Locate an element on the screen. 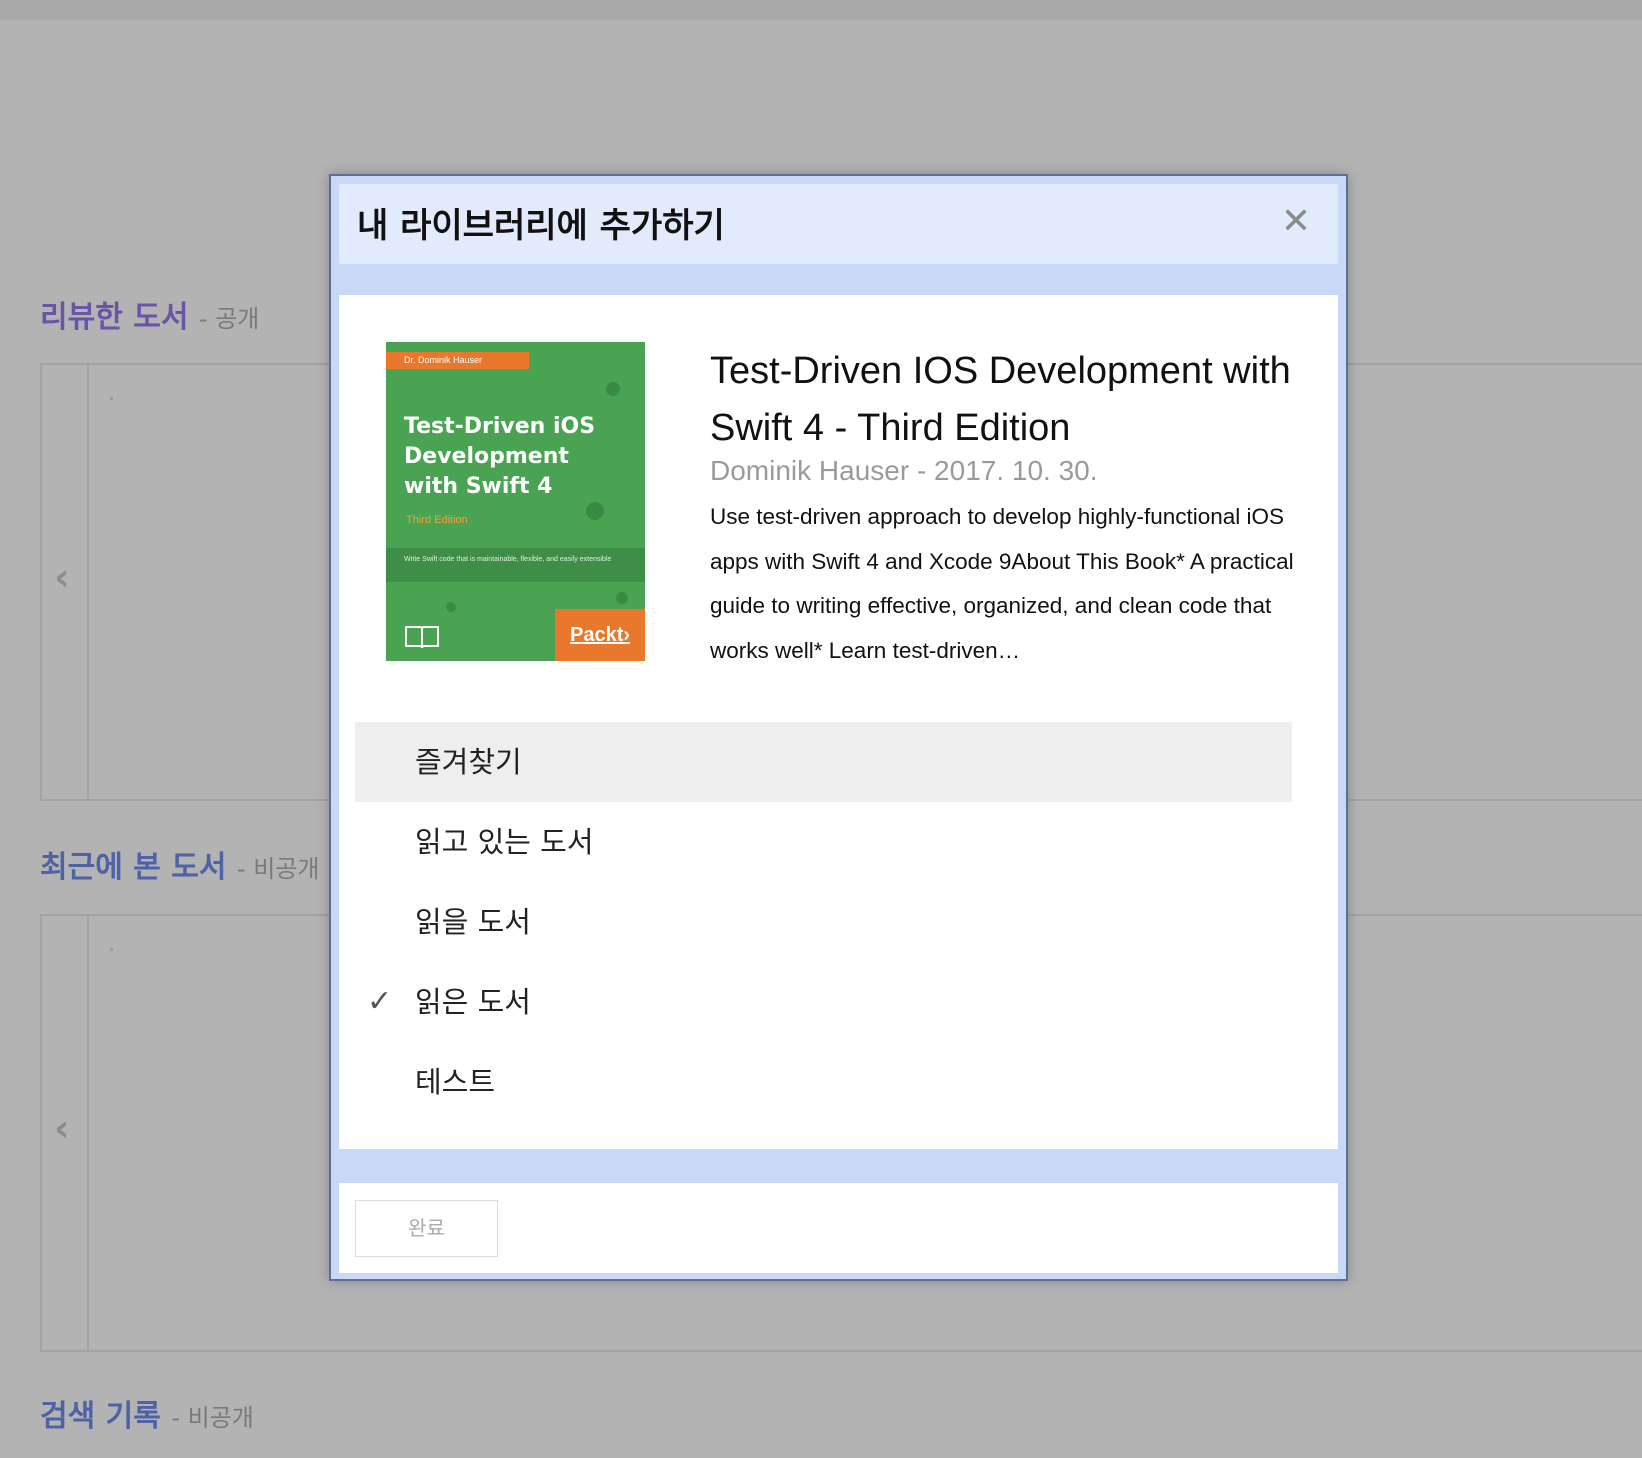 This screenshot has width=1642, height=1458. shelf-item-label: 읽고 있는 도서 is located at coordinates (504, 842).